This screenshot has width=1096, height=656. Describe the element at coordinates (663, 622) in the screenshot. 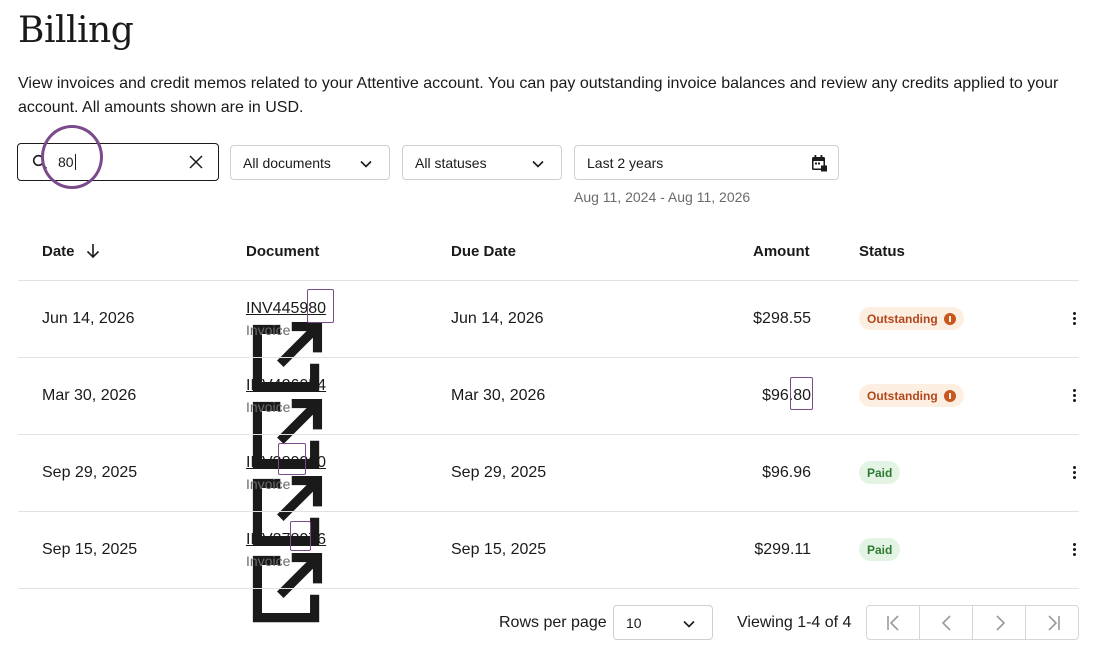

I see `rows-per-page-select: 10` at that location.